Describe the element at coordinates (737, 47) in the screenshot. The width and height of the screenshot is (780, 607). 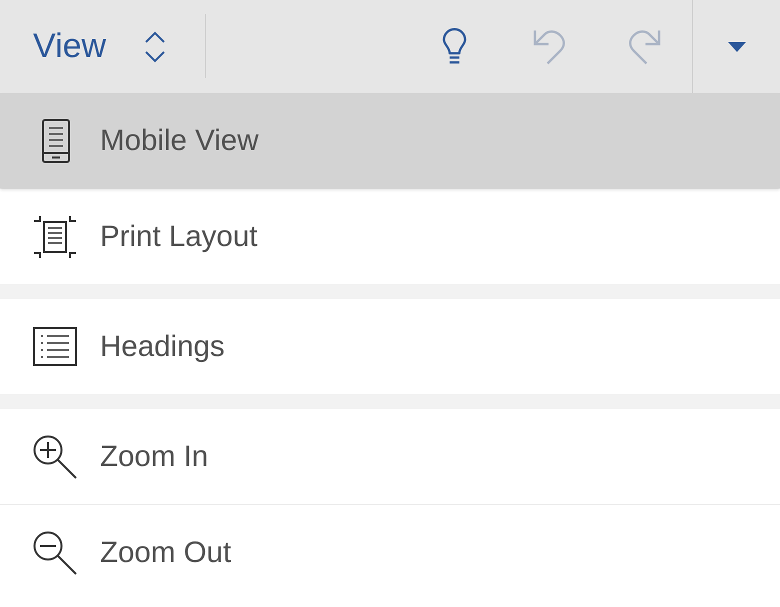
I see `caret-icon` at that location.